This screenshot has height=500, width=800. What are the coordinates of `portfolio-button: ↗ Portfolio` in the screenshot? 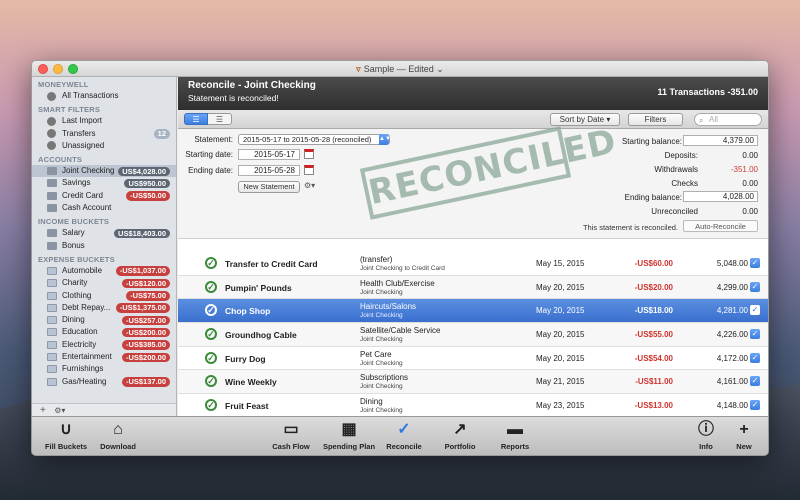 It's located at (460, 435).